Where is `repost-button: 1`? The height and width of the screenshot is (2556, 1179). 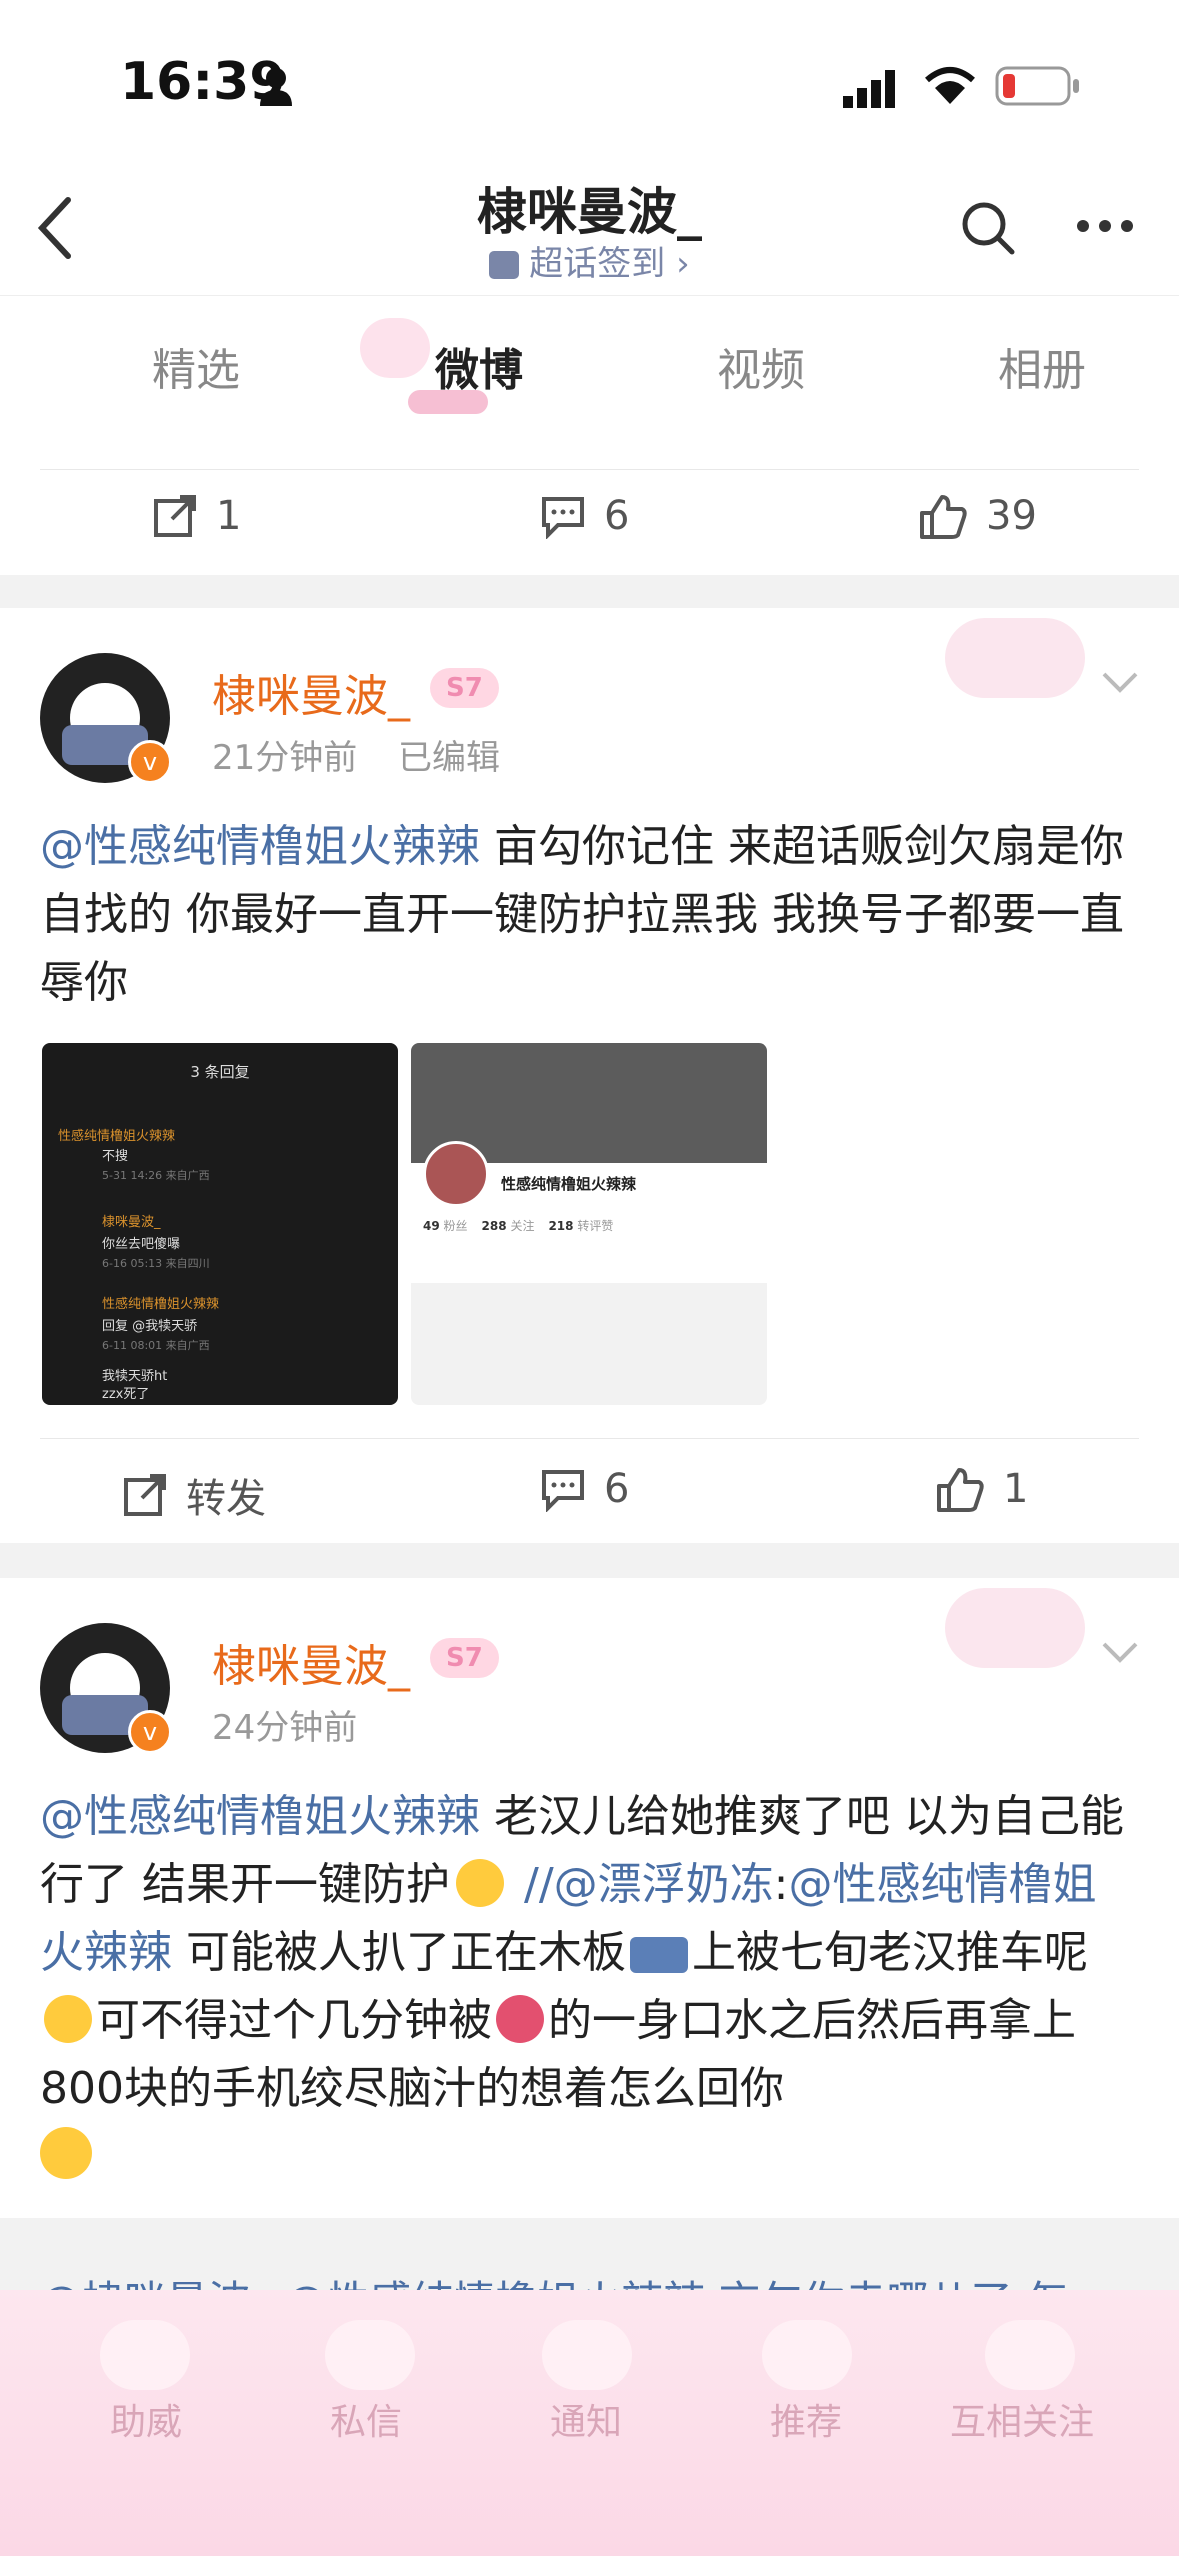 repost-button: 1 is located at coordinates (196, 516).